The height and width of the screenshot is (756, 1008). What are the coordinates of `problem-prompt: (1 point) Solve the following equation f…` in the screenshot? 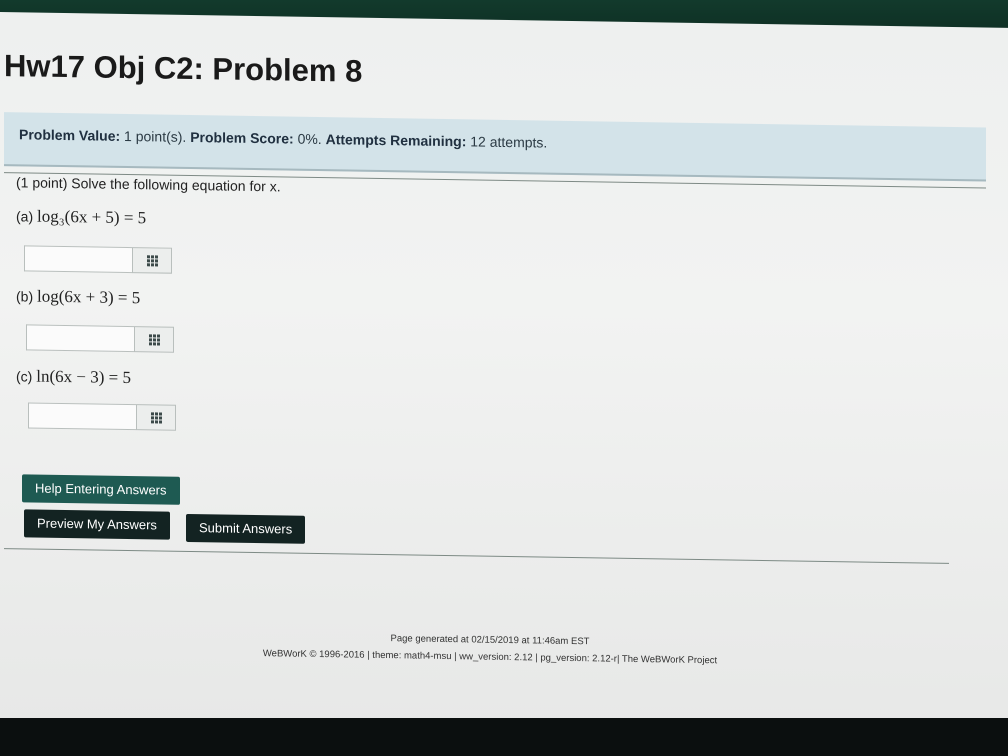 It's located at (148, 184).